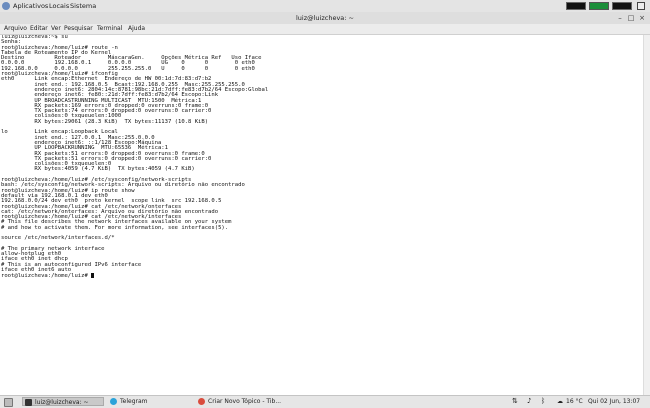  I want to click on task-telegram: Telegram, so click(148, 401).